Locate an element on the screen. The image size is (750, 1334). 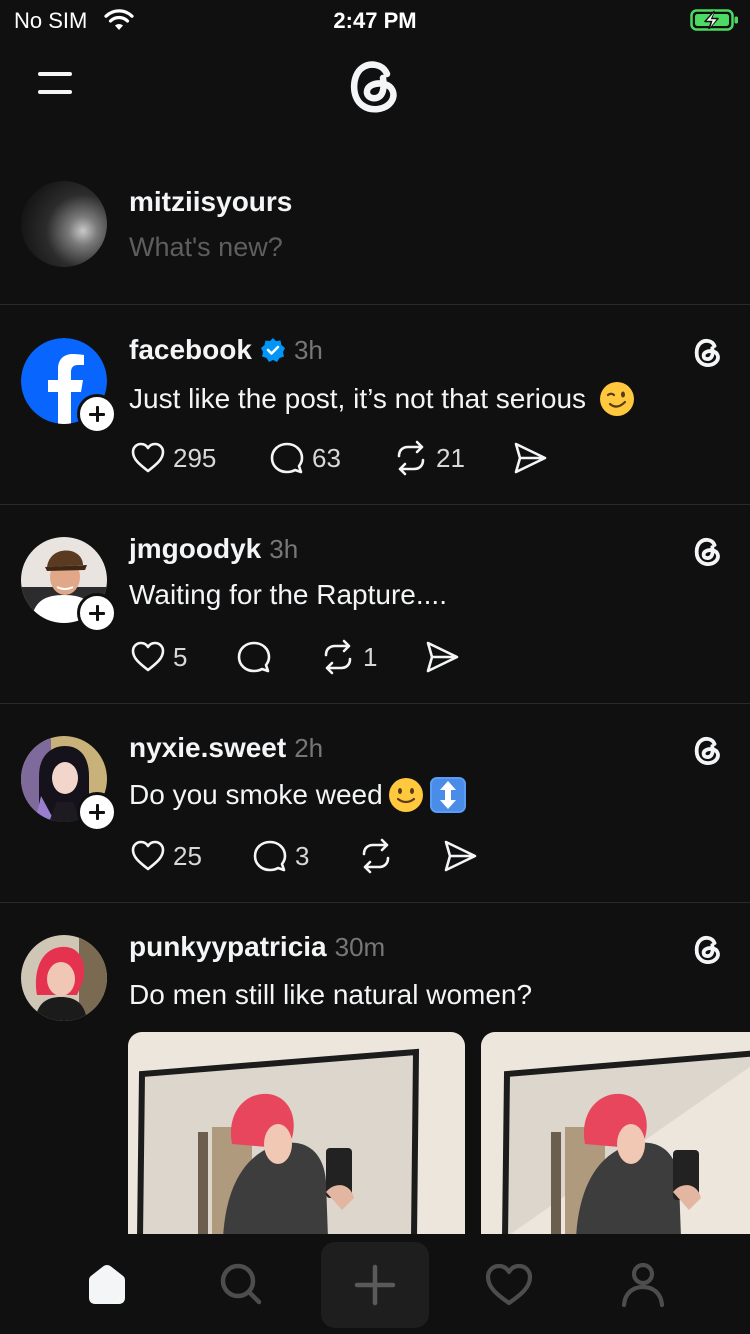
like-count: 5 is located at coordinates (180, 656).